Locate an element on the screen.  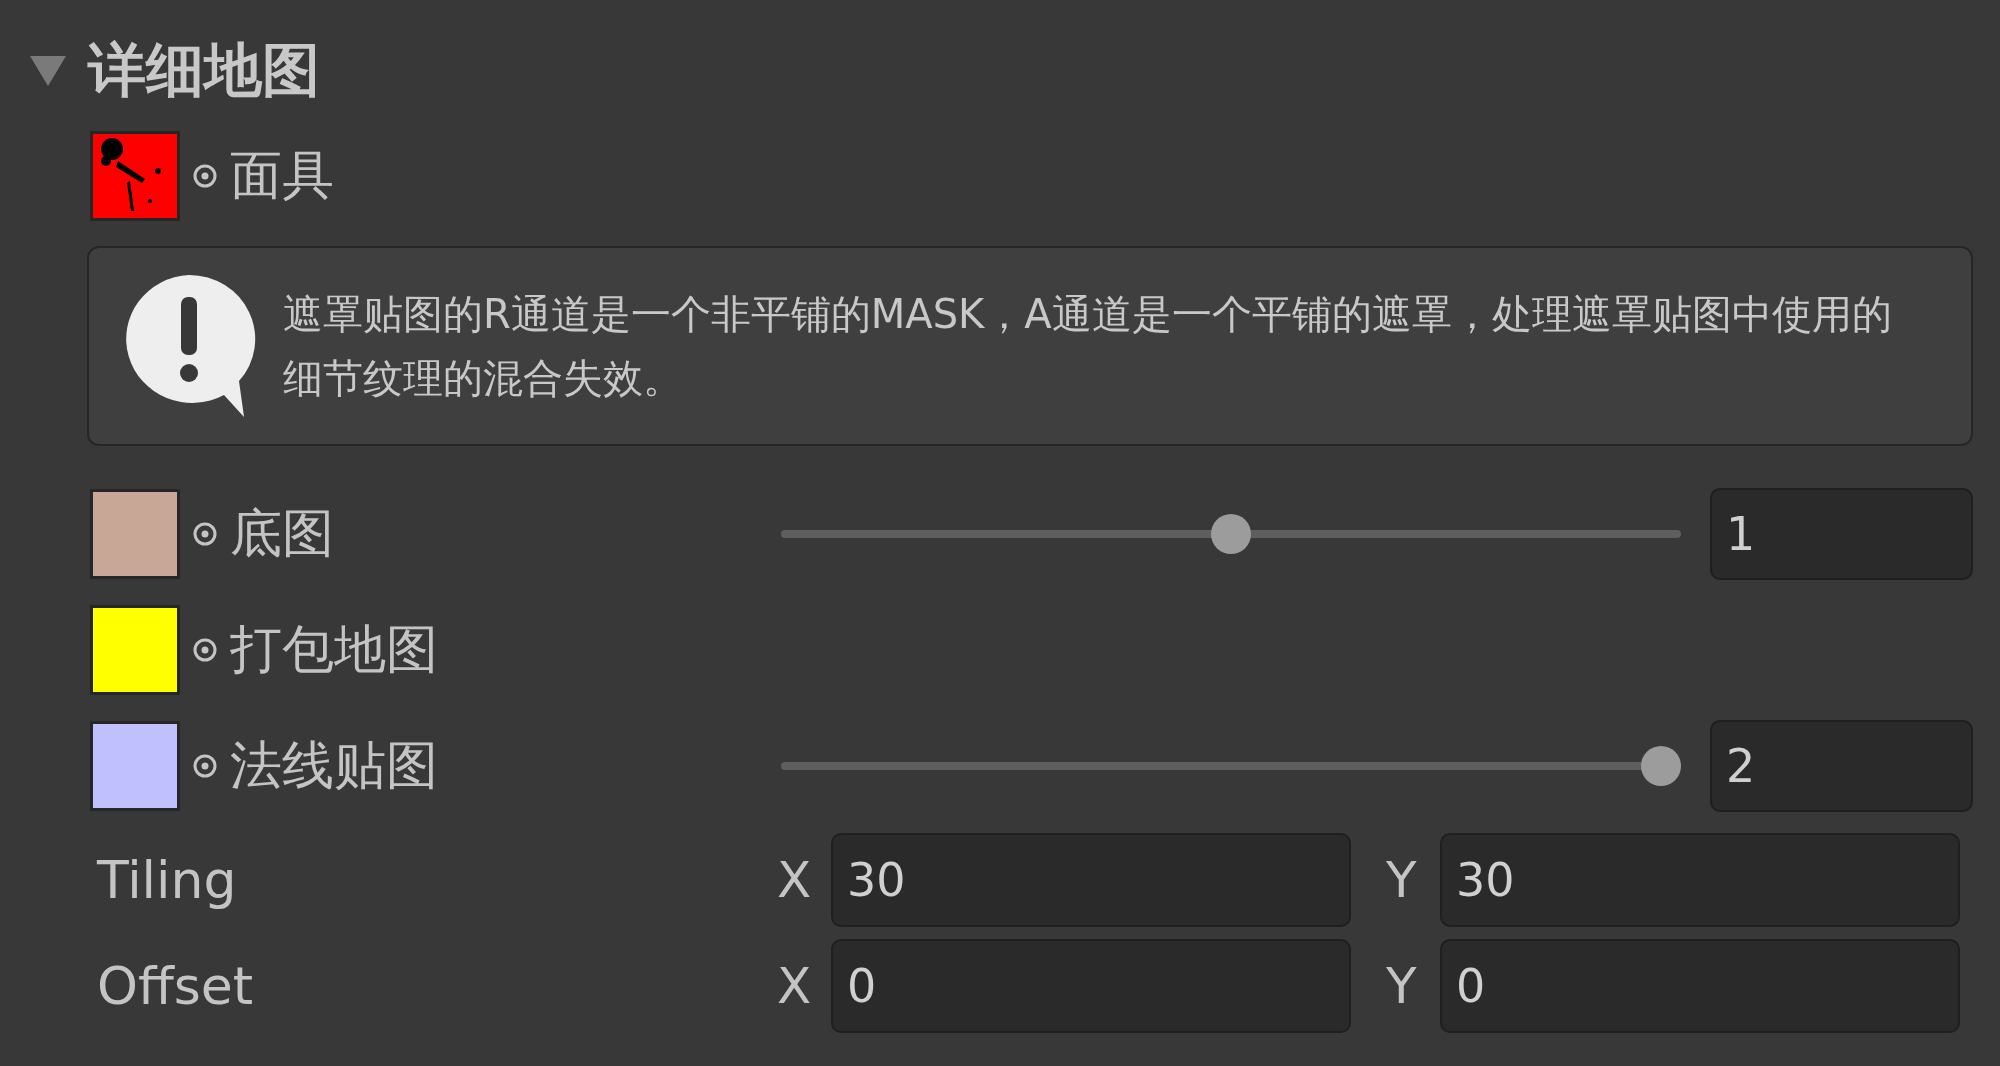
value-field: 1 is located at coordinates (1841, 534).